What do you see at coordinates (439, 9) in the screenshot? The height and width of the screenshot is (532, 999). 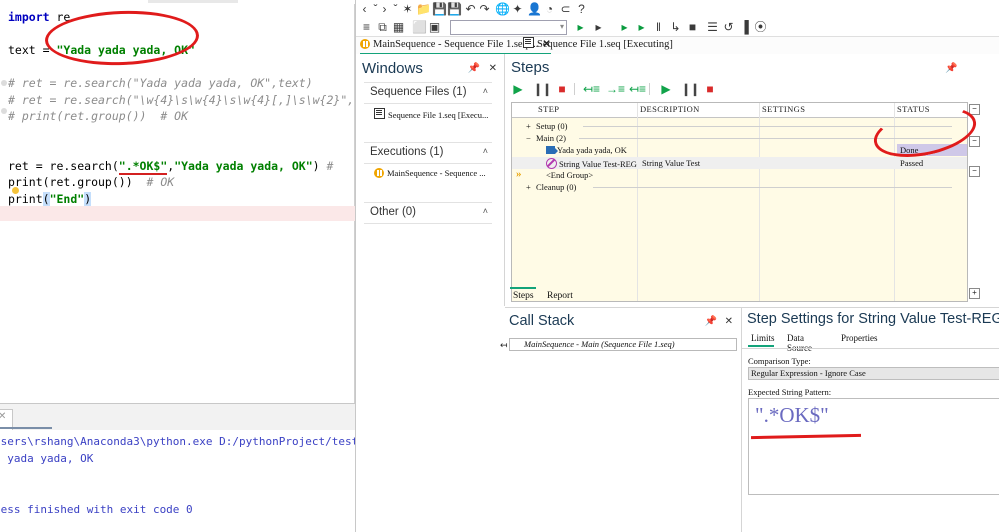 I see `save-icon: 💾` at bounding box center [439, 9].